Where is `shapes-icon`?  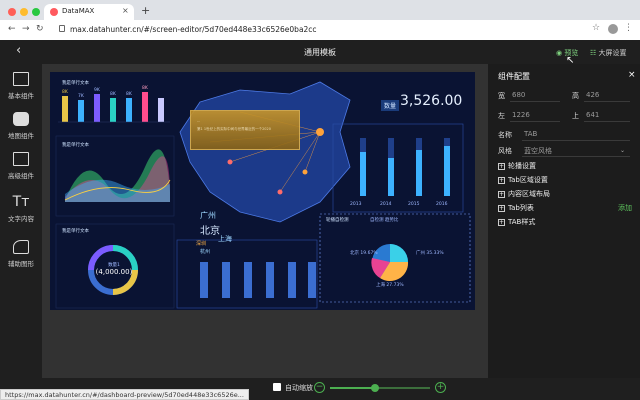 shapes-icon is located at coordinates (21, 247).